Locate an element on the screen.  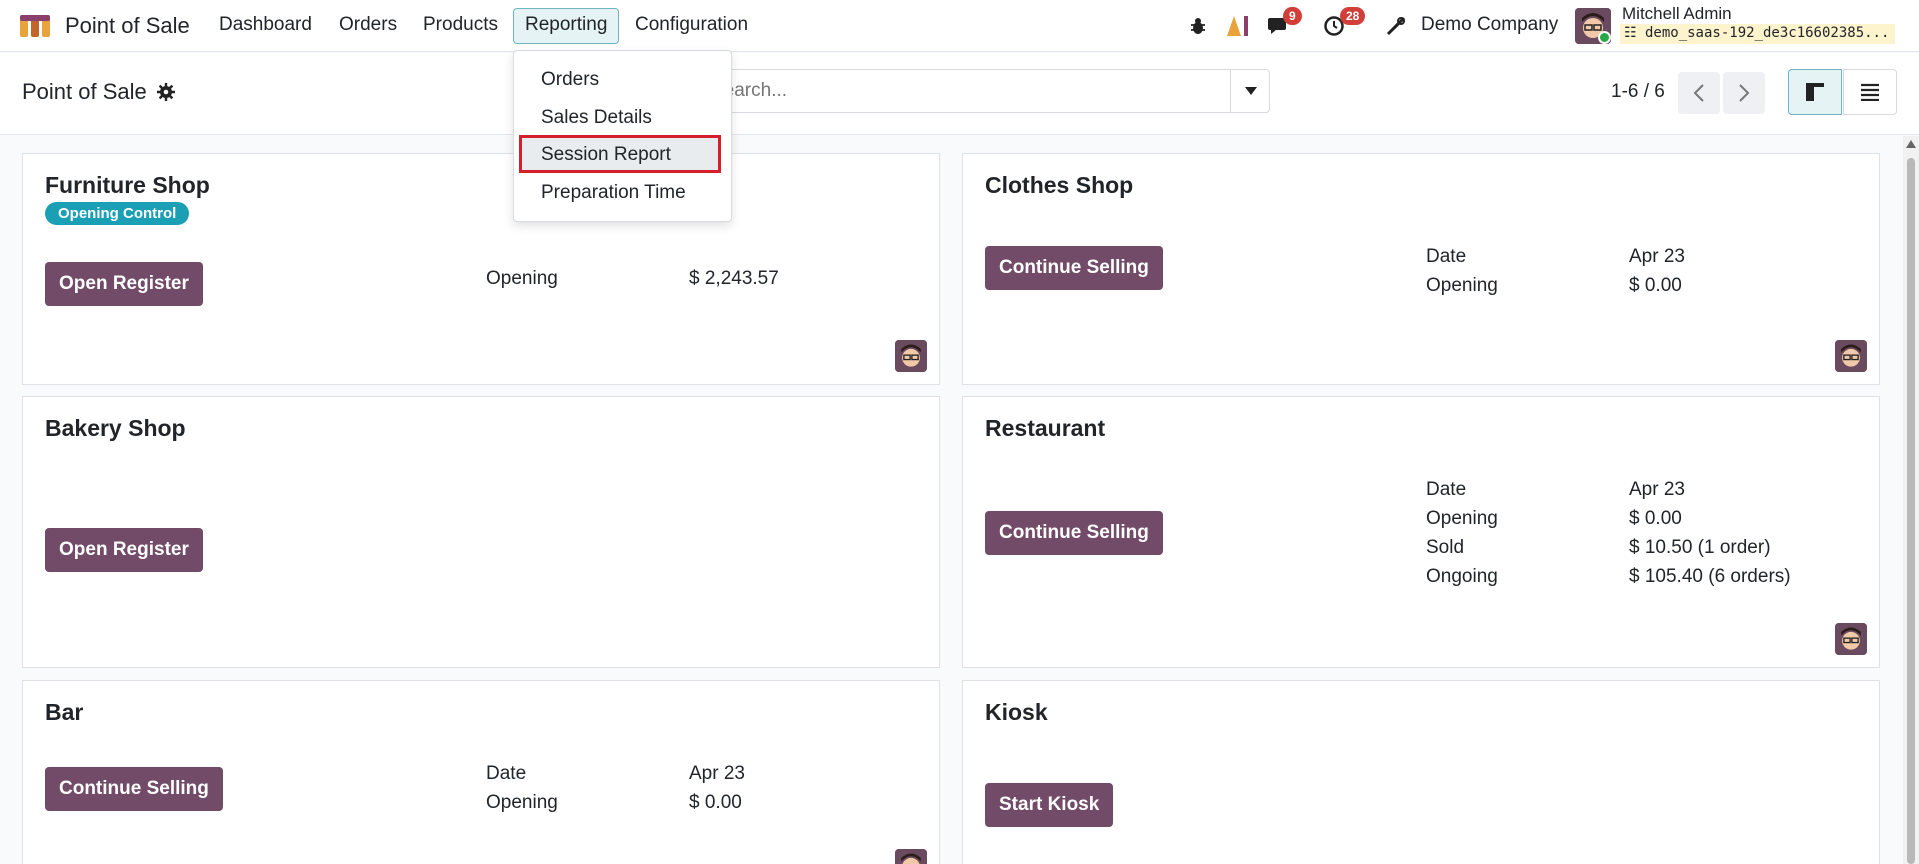
card-value: $ 10.50 (1 order) is located at coordinates (1700, 547).